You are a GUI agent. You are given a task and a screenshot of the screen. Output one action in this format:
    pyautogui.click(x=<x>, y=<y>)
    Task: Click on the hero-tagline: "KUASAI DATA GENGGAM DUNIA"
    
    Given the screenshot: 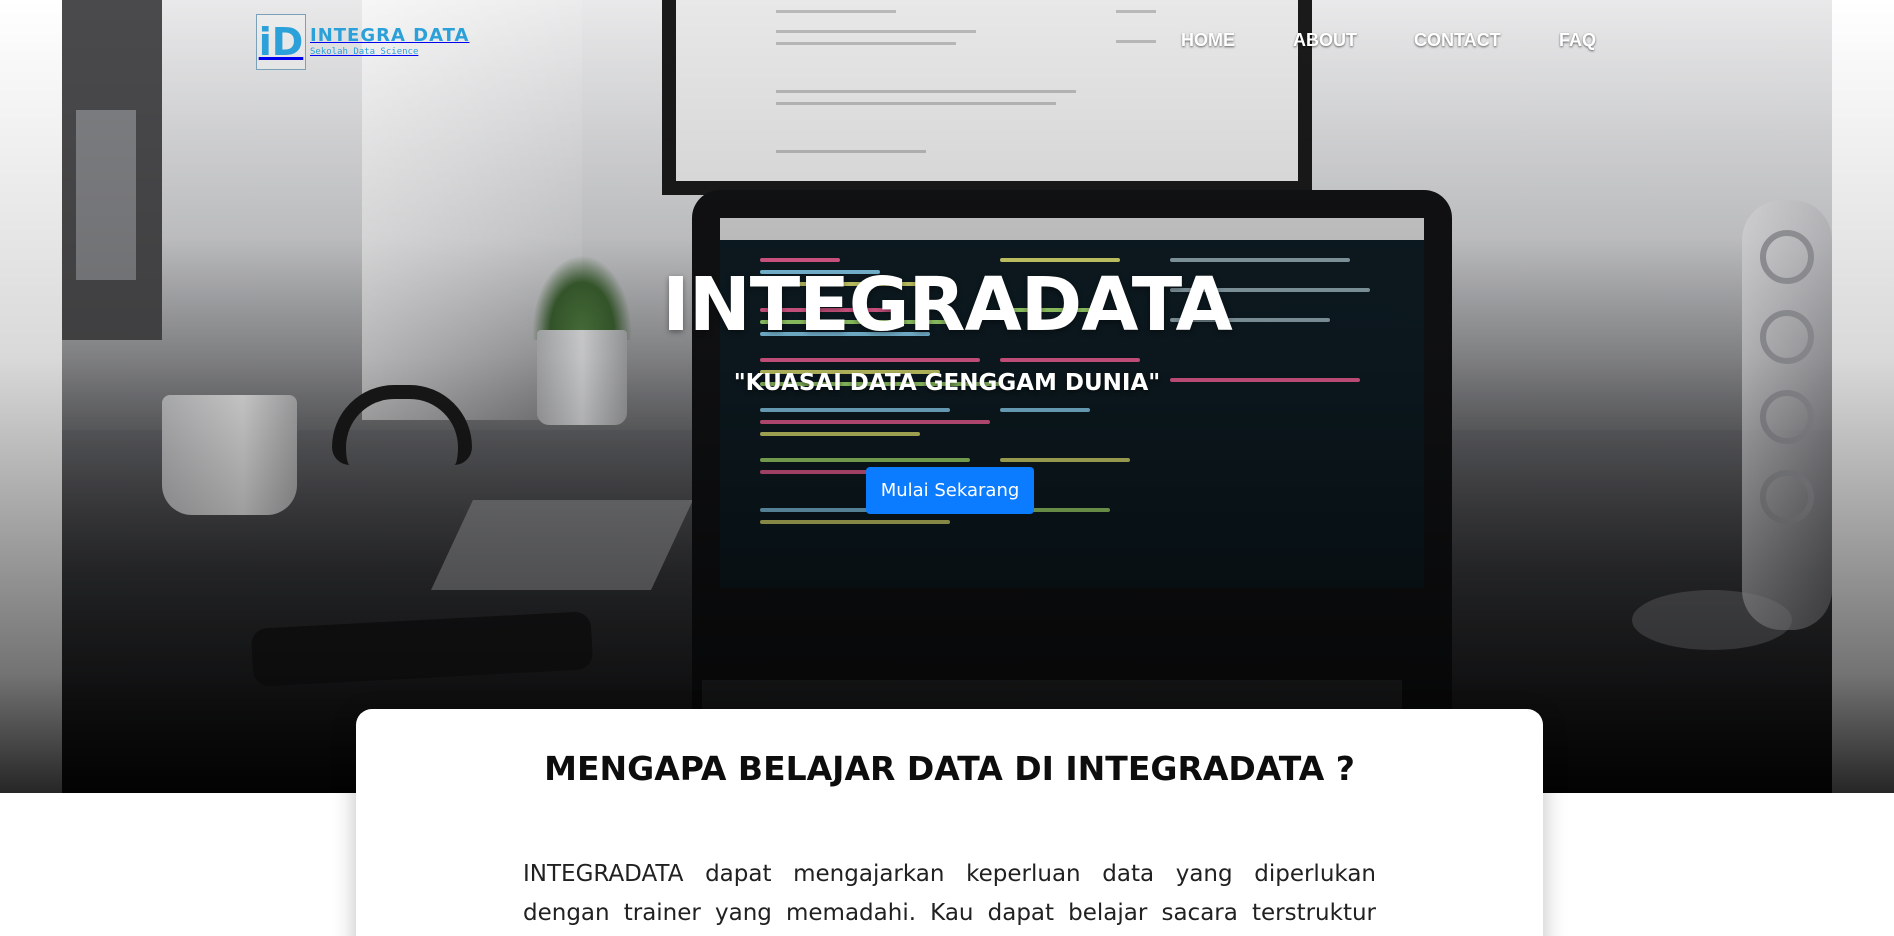 What is the action you would take?
    pyautogui.click(x=947, y=383)
    